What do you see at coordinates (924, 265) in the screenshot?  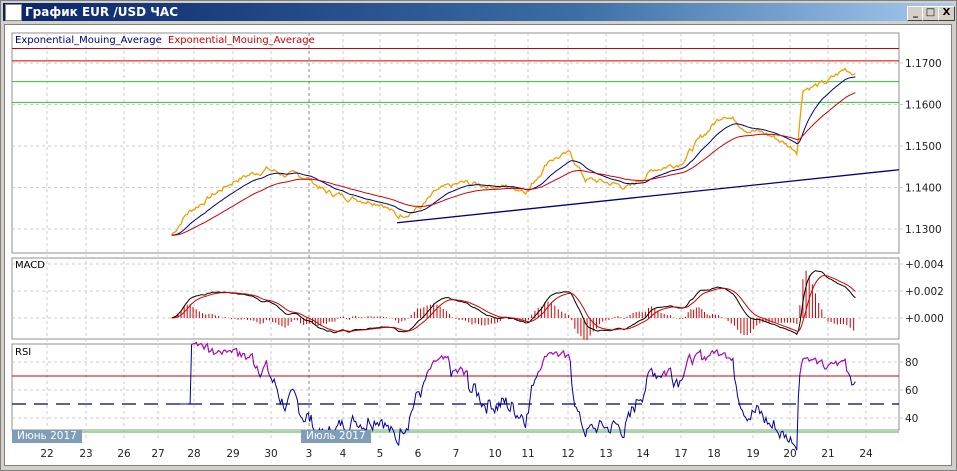 I see `macd-tick-label: +0.004` at bounding box center [924, 265].